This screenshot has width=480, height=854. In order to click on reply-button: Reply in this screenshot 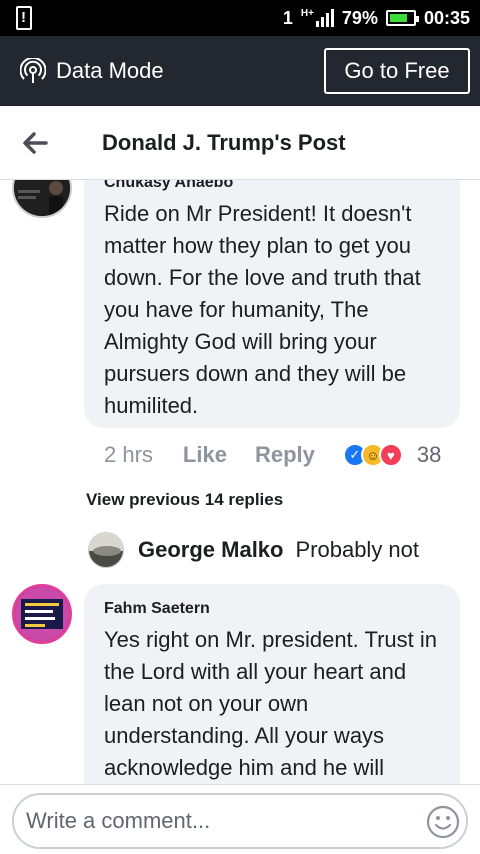, I will do `click(285, 455)`.